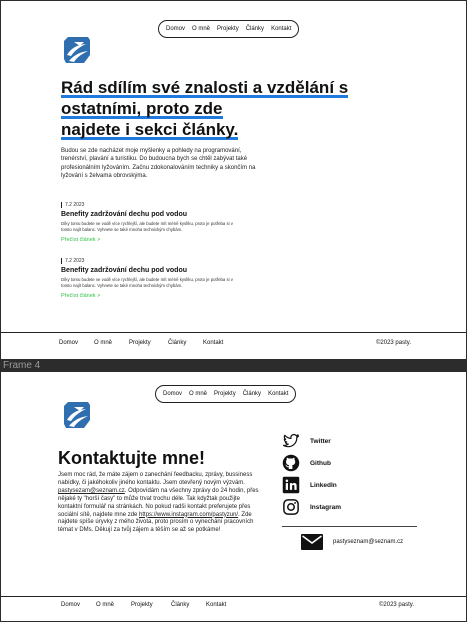  I want to click on mail-icon, so click(312, 542).